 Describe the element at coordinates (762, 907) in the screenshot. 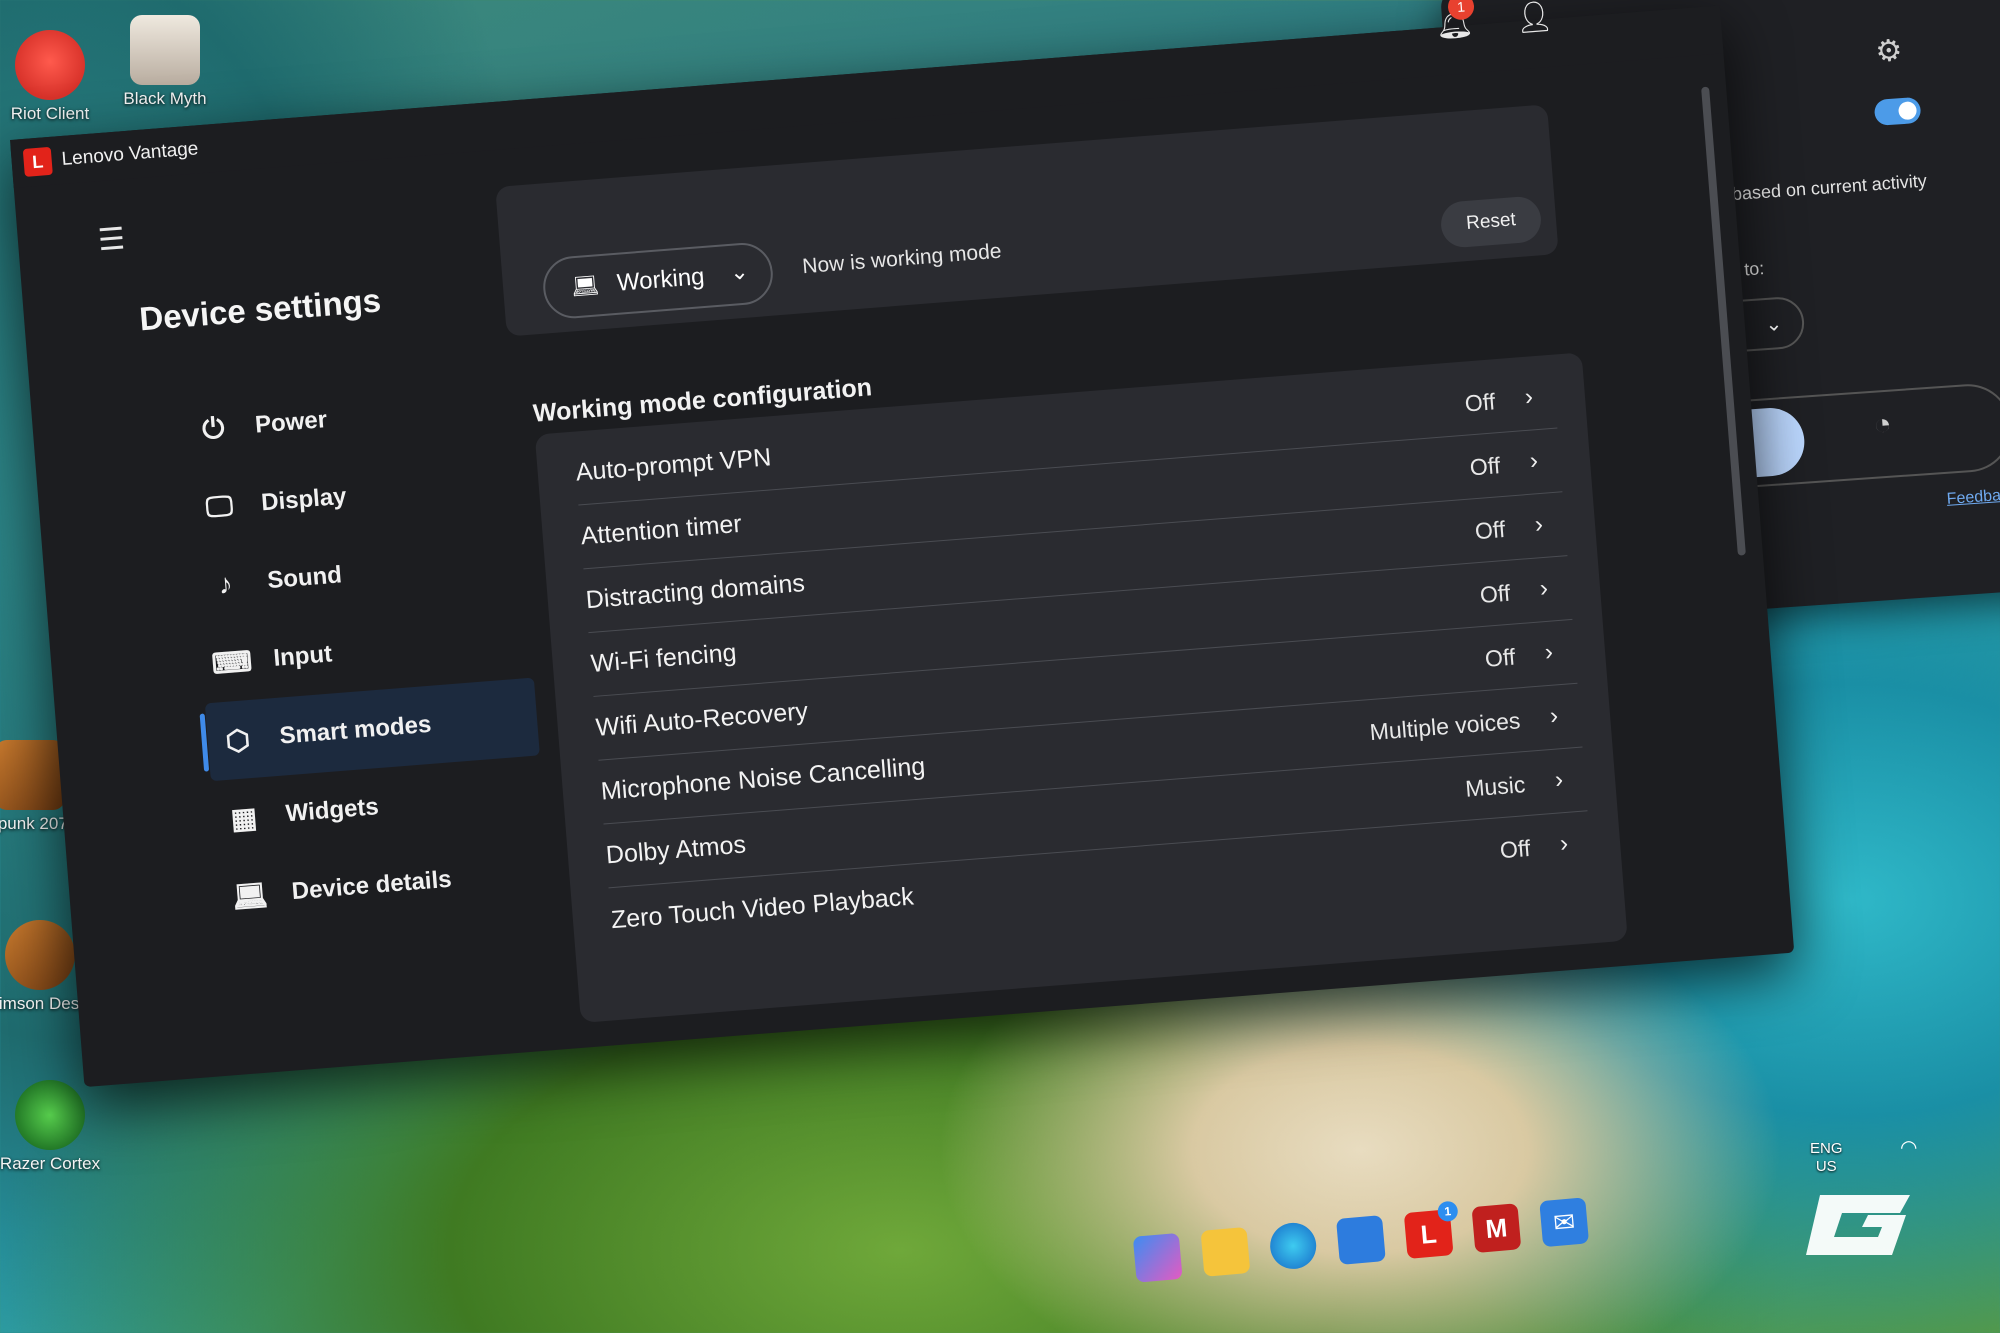

I see `config-row-label: Zero Touch Video Playback` at that location.